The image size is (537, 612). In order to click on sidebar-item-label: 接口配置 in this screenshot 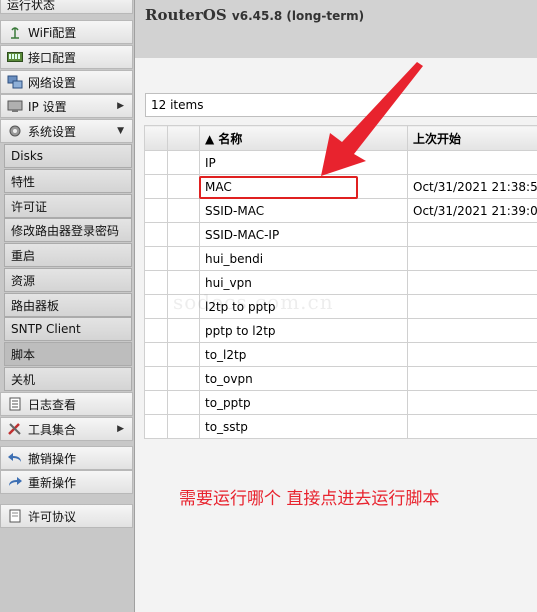, I will do `click(52, 57)`.